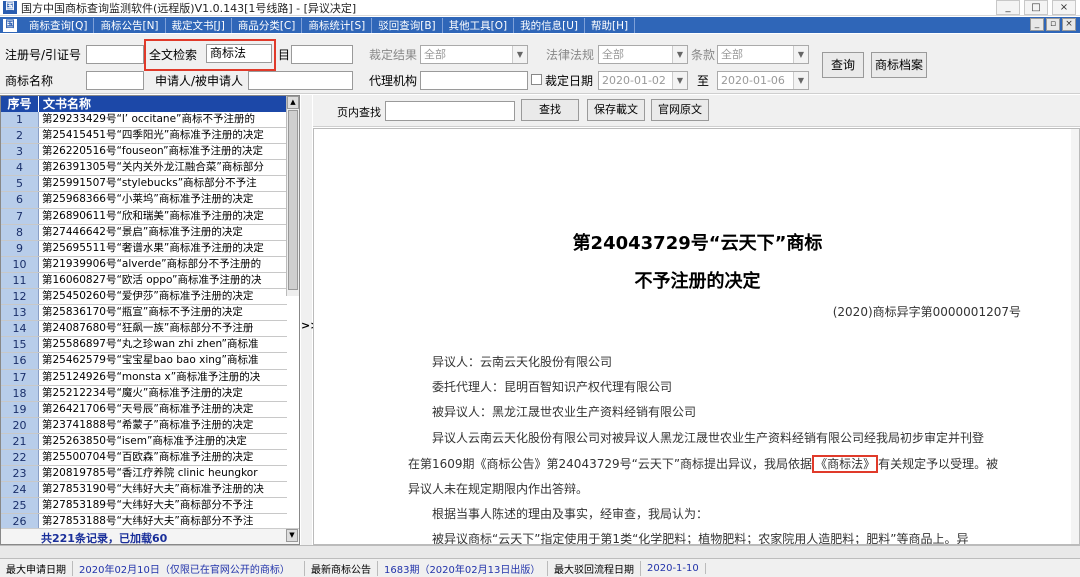  What do you see at coordinates (1064, 7) in the screenshot?
I see `close-button: ×` at bounding box center [1064, 7].